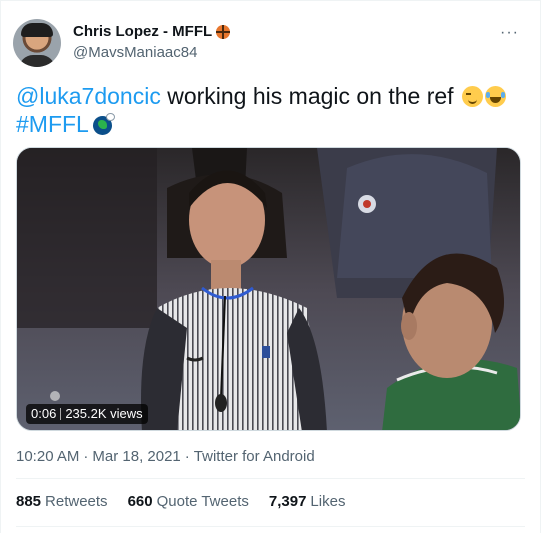 The image size is (541, 533). Describe the element at coordinates (495, 96) in the screenshot. I see `face-with-tears-of-joy-icon` at that location.